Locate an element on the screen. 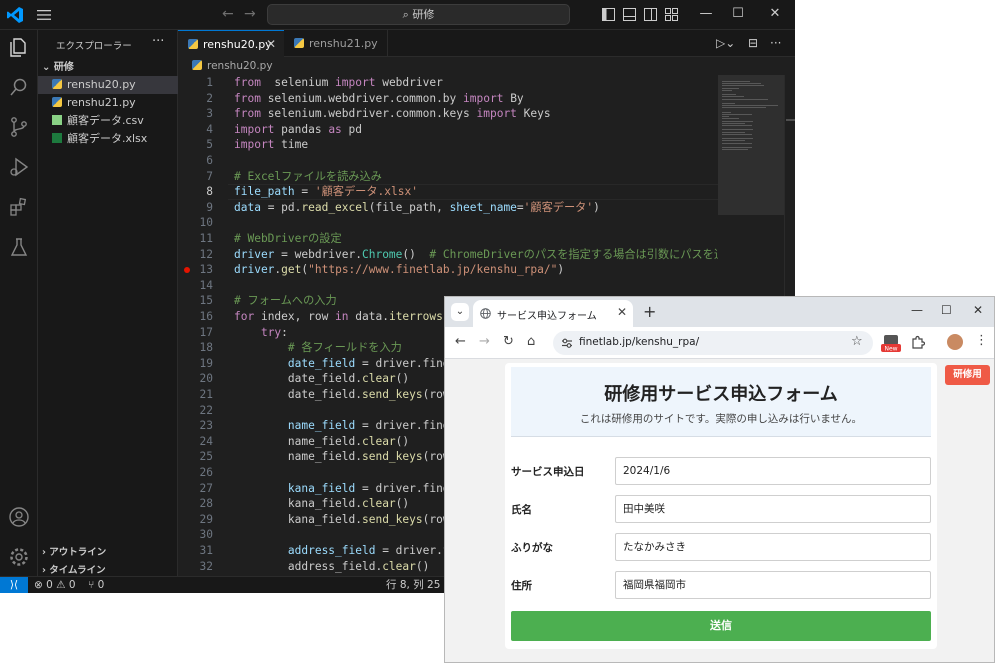 This screenshot has height=667, width=1000. explorer-icon is located at coordinates (19, 47).